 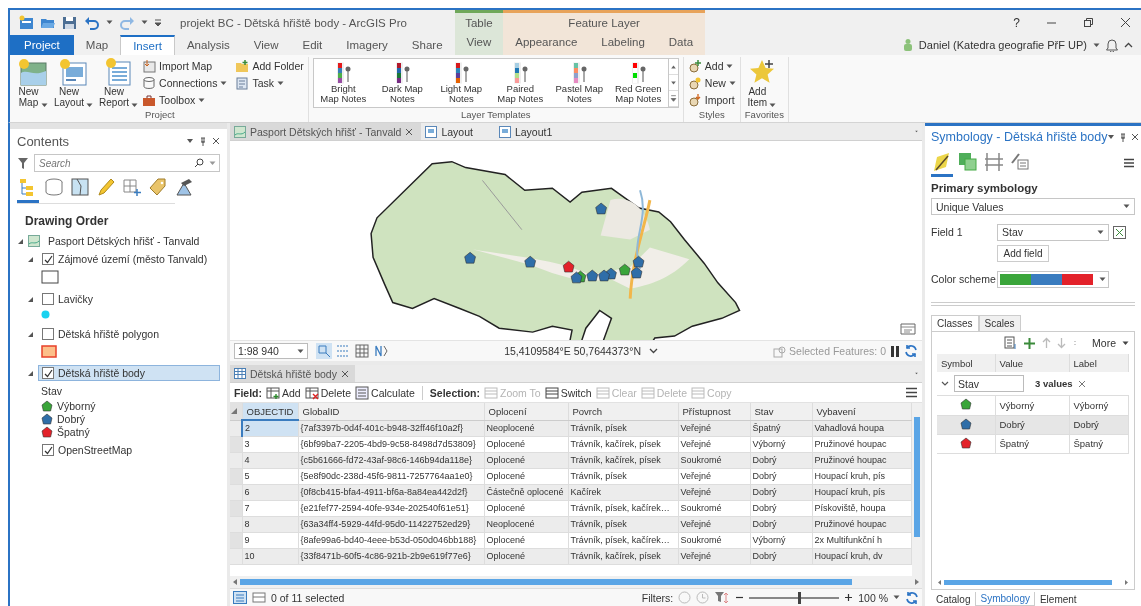 I want to click on zoom-level-dropdown: 100 %, so click(x=873, y=597).